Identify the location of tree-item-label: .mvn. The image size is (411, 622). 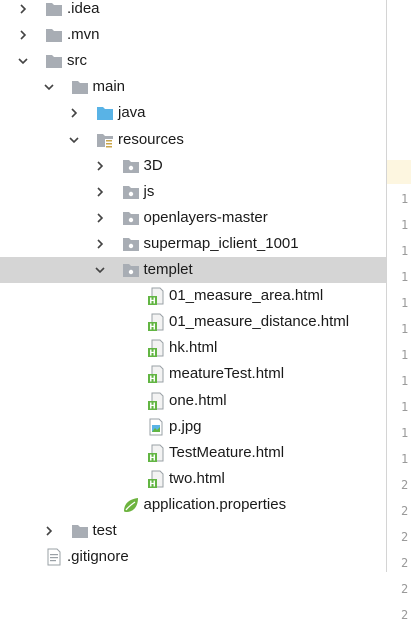
(83, 35).